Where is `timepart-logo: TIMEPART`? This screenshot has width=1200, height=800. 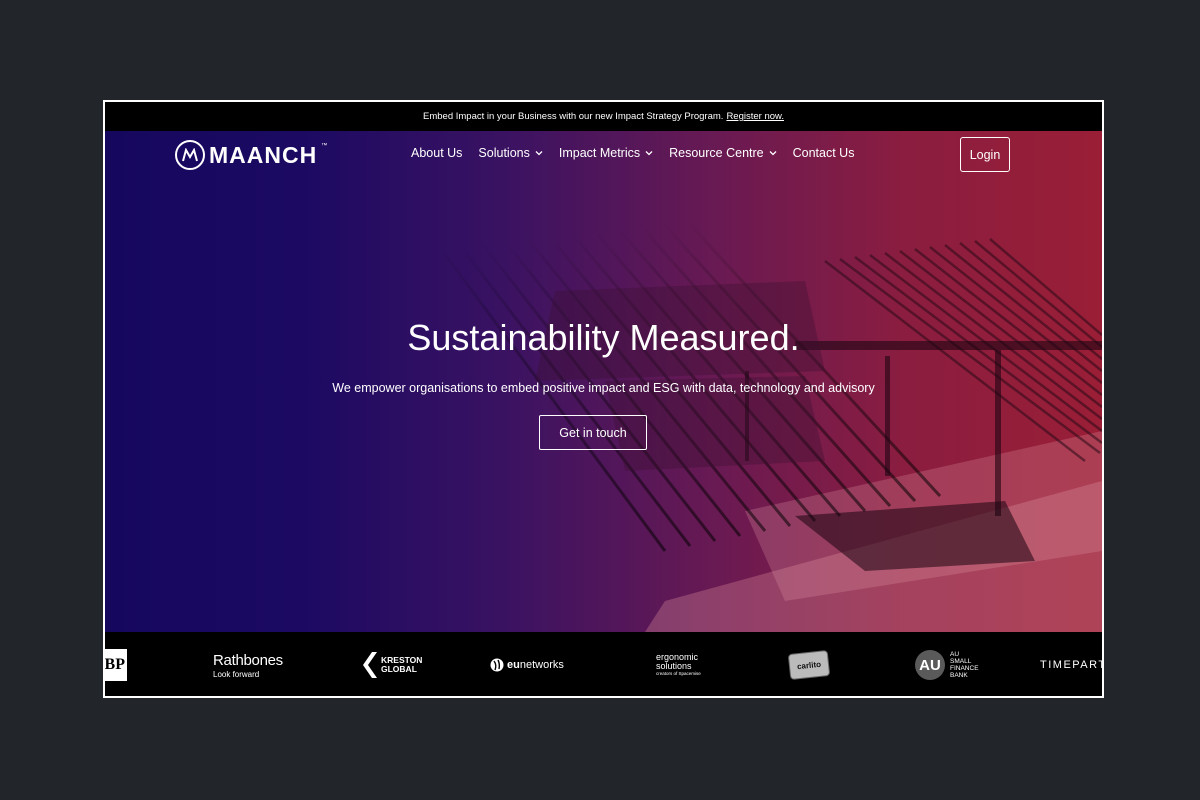
timepart-logo: TIMEPART is located at coordinates (1071, 664).